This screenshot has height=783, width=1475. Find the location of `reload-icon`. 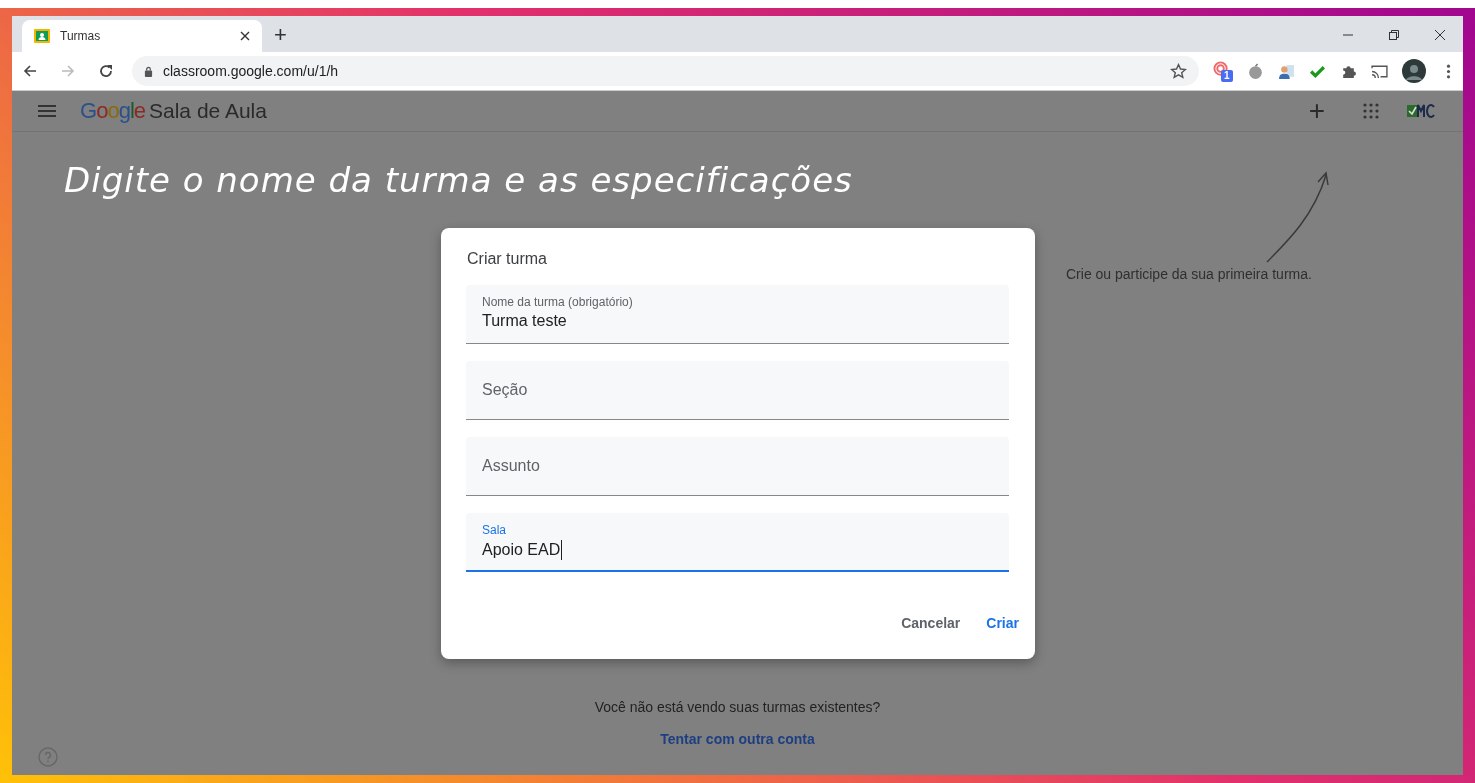

reload-icon is located at coordinates (106, 71).